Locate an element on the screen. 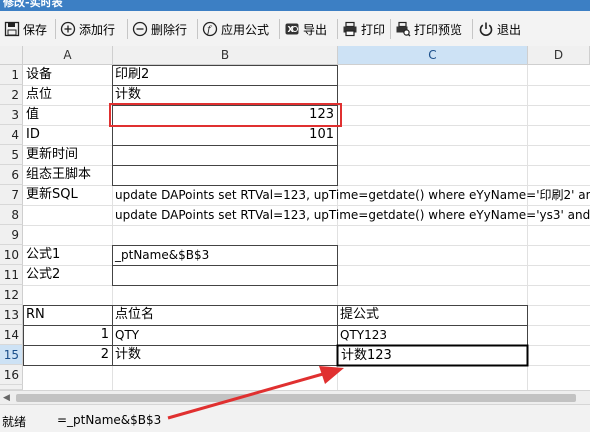 This screenshot has height=432, width=590. scrollbar-thumb is located at coordinates (296, 398).